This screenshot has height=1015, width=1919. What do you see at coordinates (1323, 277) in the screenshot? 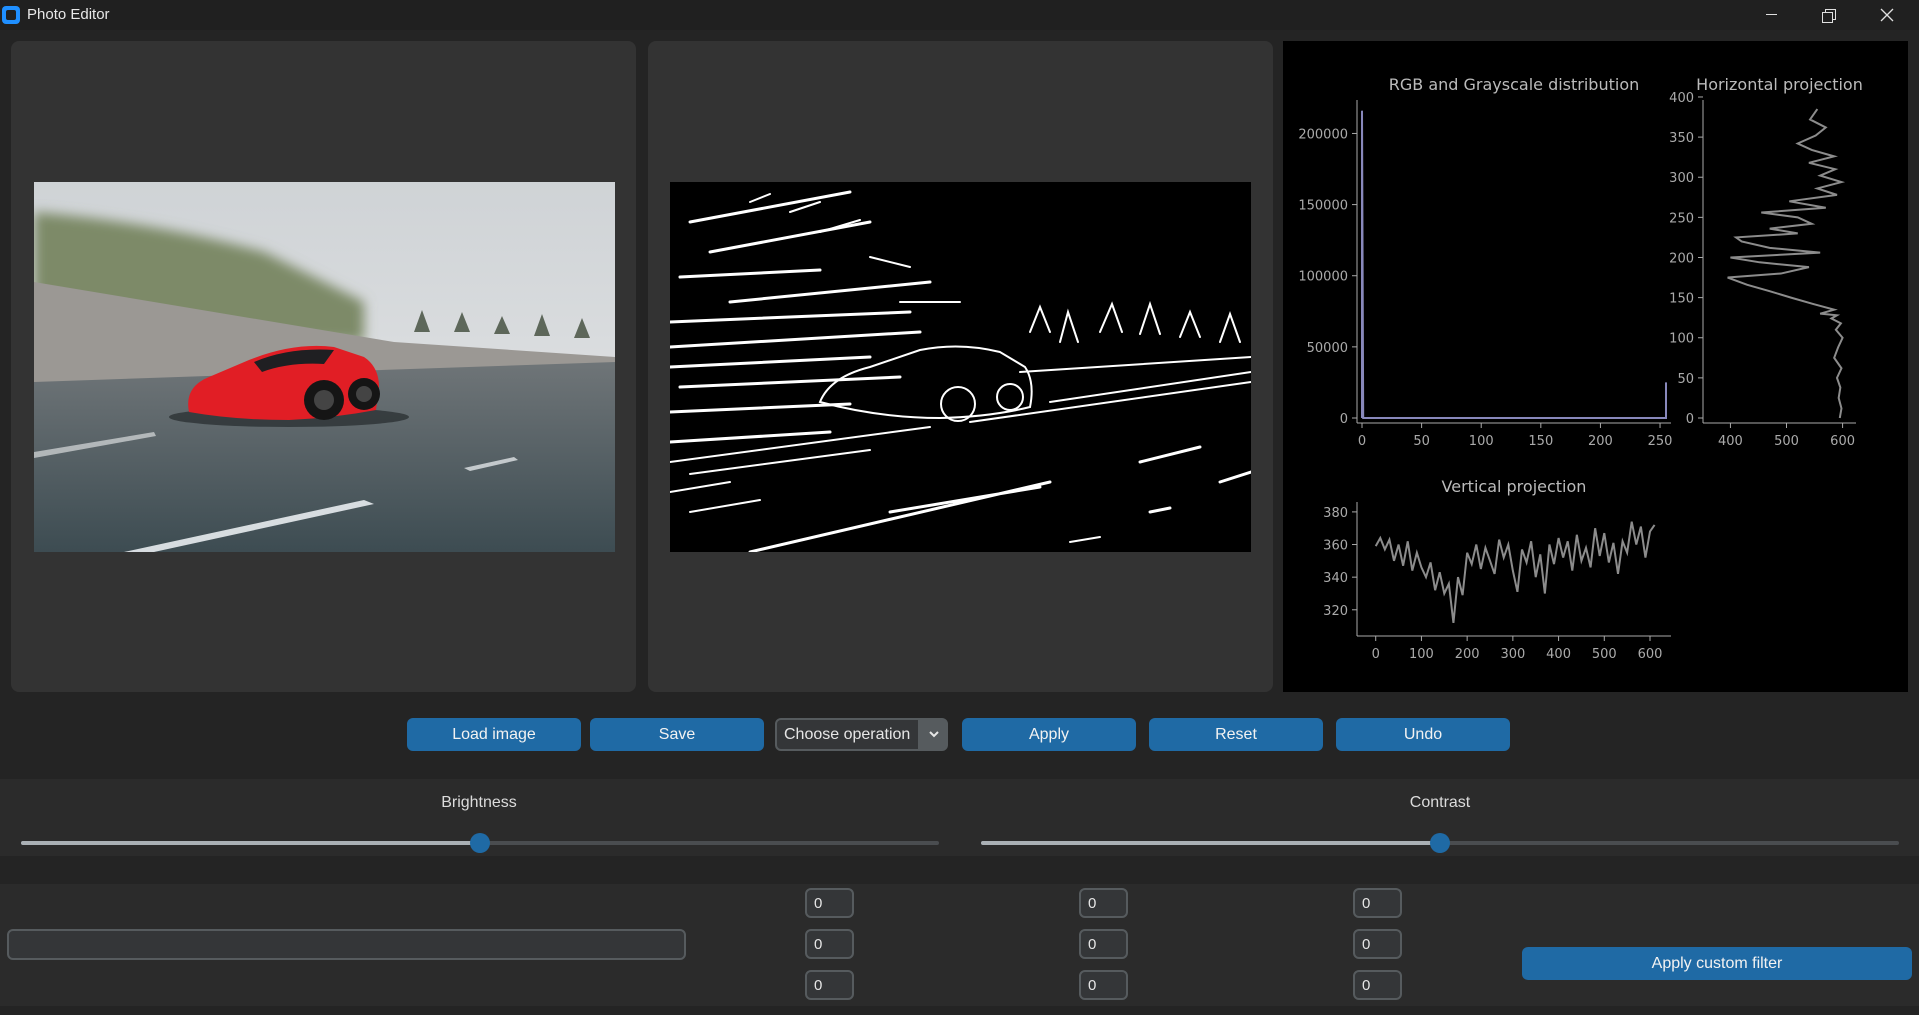
I see `y-tick-label: 100000` at bounding box center [1323, 277].